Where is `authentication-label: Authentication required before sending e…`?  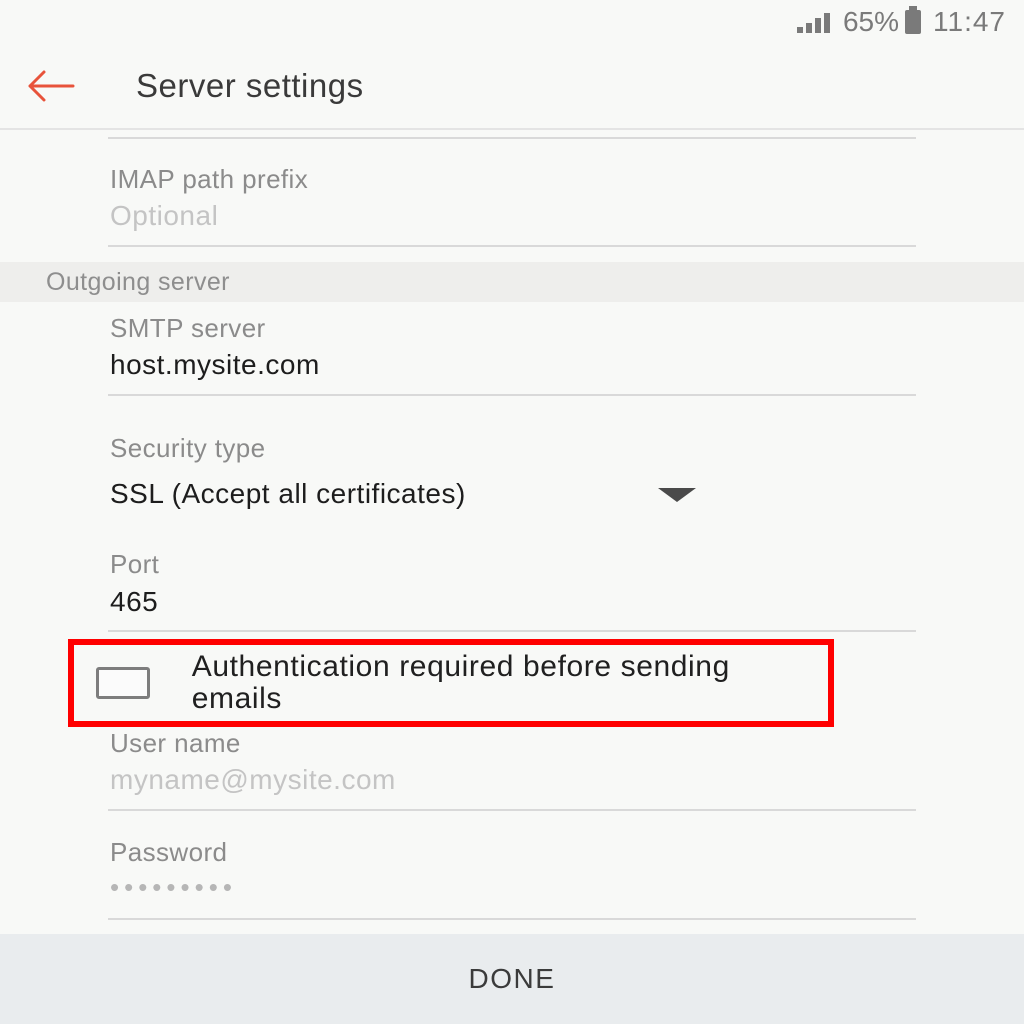
authentication-label: Authentication required before sending e… is located at coordinates (460, 682).